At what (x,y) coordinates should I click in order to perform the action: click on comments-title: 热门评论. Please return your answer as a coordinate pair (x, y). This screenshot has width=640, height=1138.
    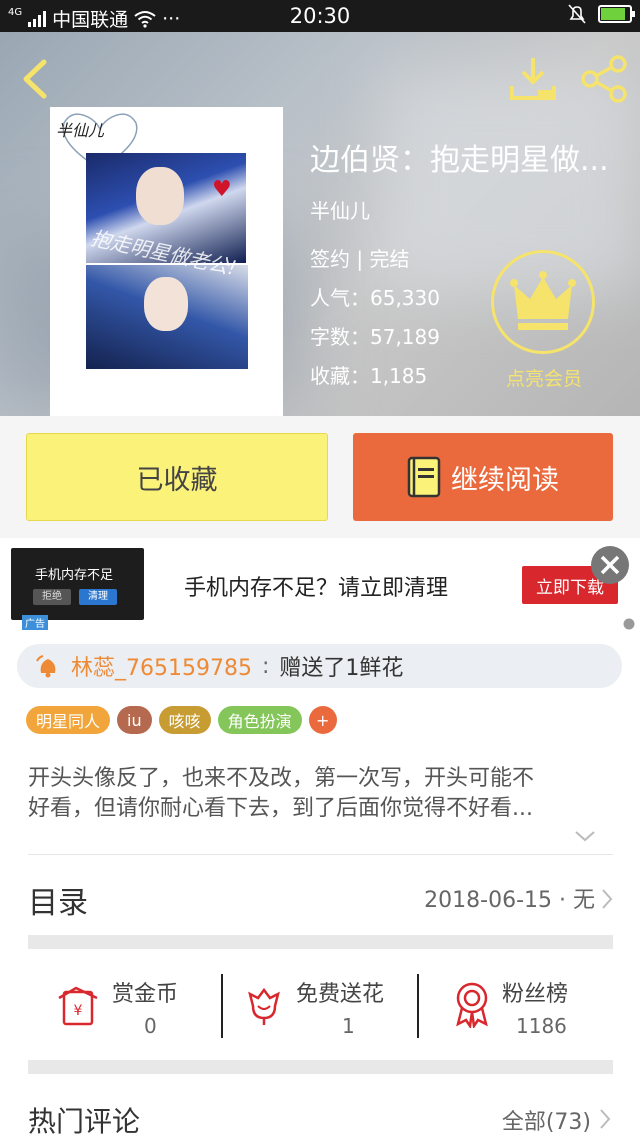
    Looking at the image, I should click on (84, 1121).